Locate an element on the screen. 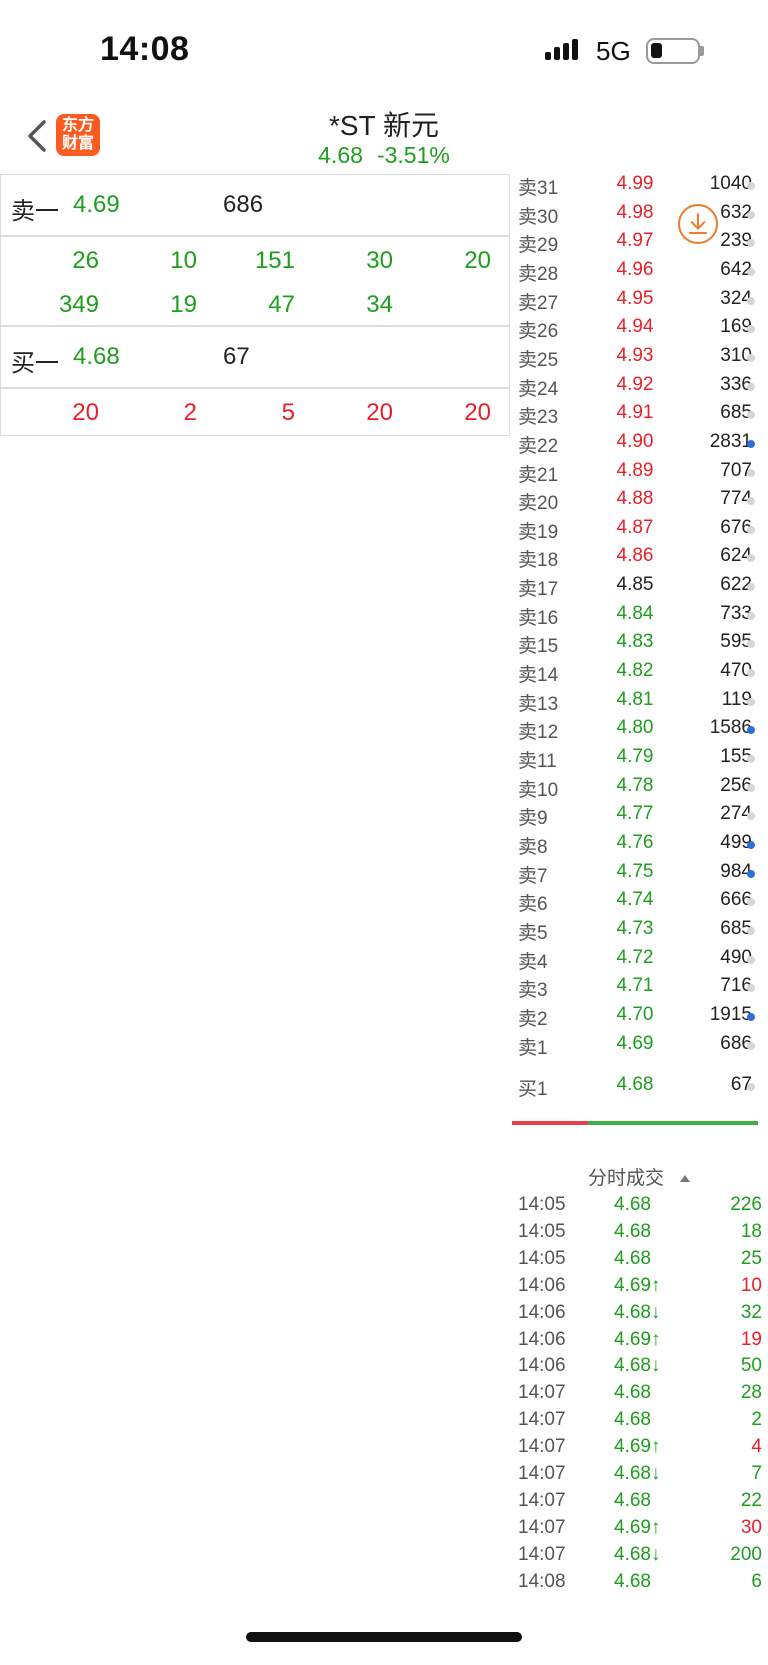 The width and height of the screenshot is (768, 1665). ask-level-volume: 595 is located at coordinates (736, 642).